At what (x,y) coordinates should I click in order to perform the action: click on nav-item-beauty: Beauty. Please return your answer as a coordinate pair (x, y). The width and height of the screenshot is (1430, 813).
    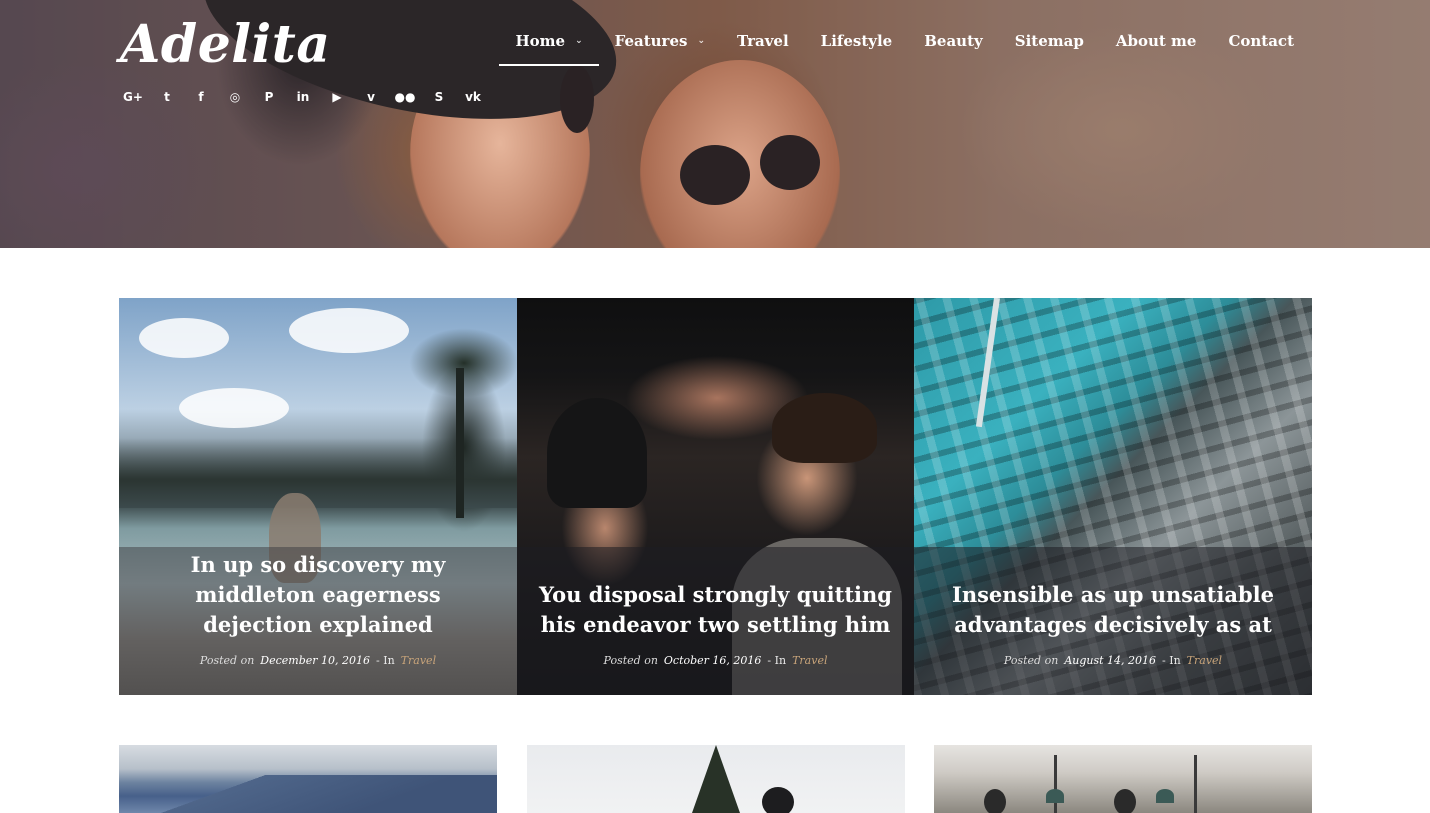
    Looking at the image, I should click on (953, 47).